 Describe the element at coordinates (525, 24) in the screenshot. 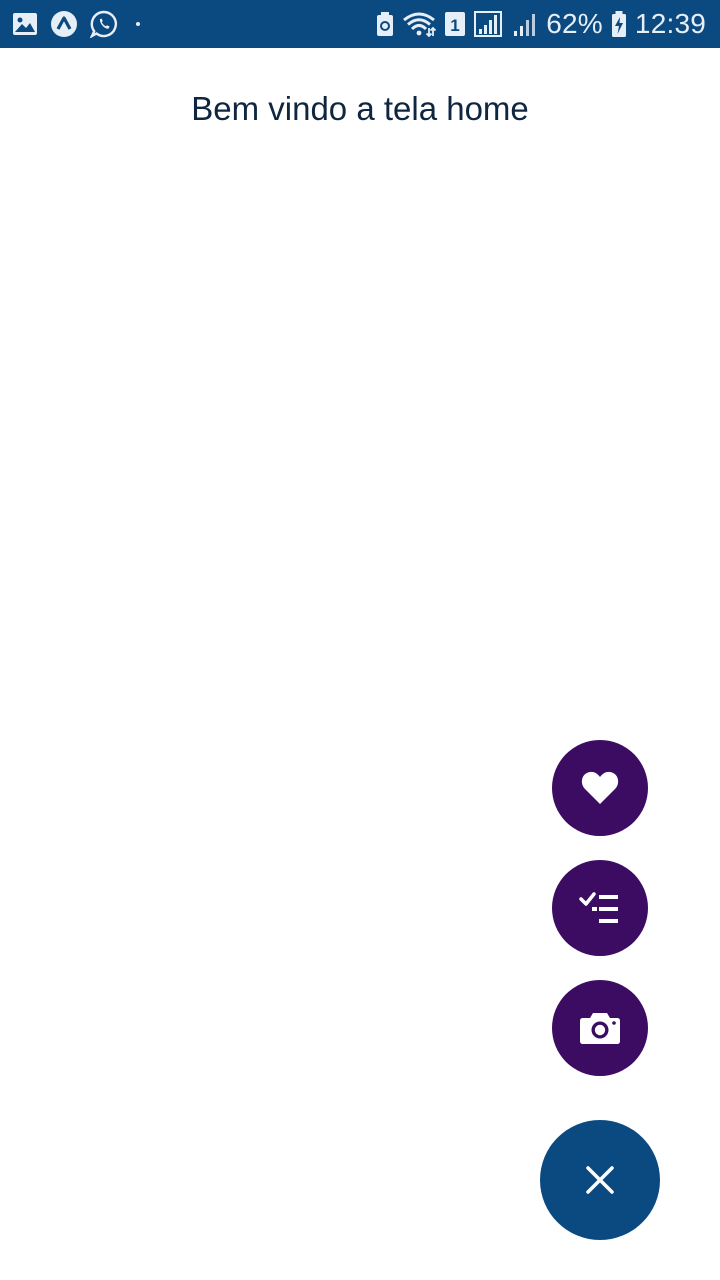

I see `signal-2-icon` at that location.